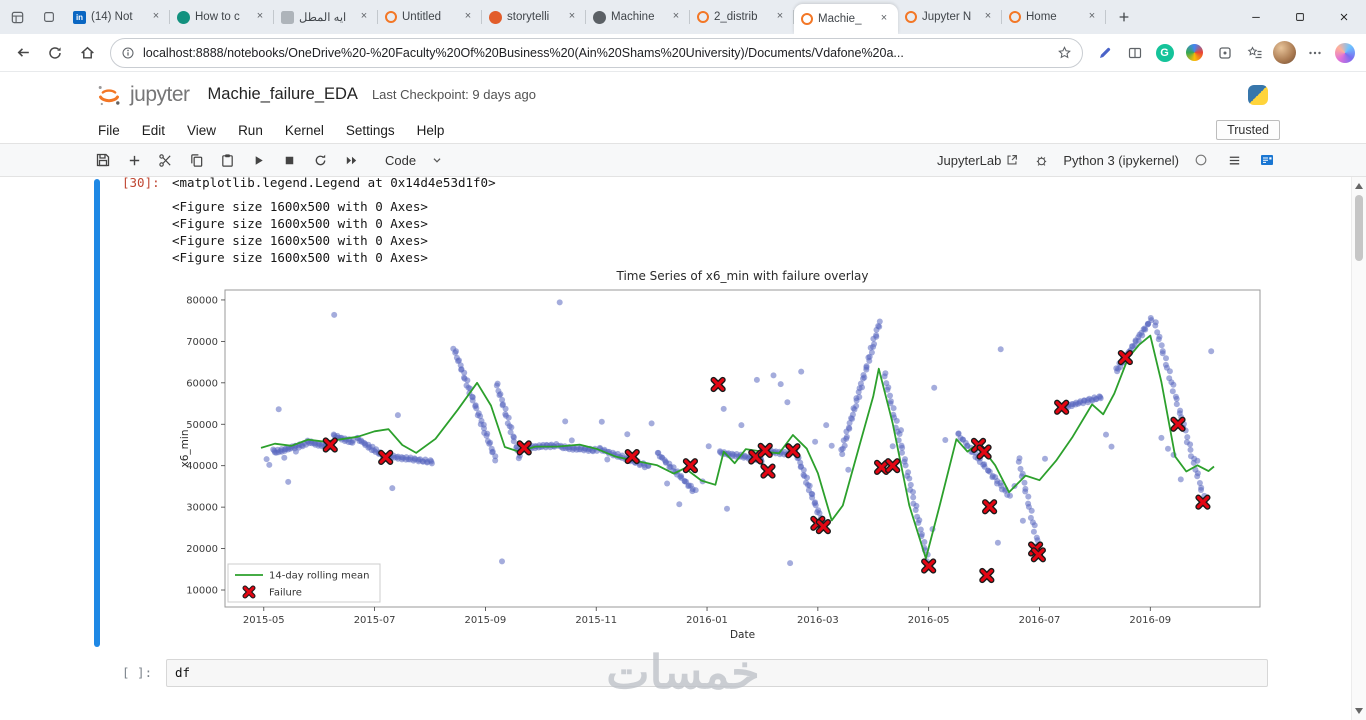 The image size is (1366, 720). What do you see at coordinates (201, 130) in the screenshot?
I see `menu-item-view: View` at bounding box center [201, 130].